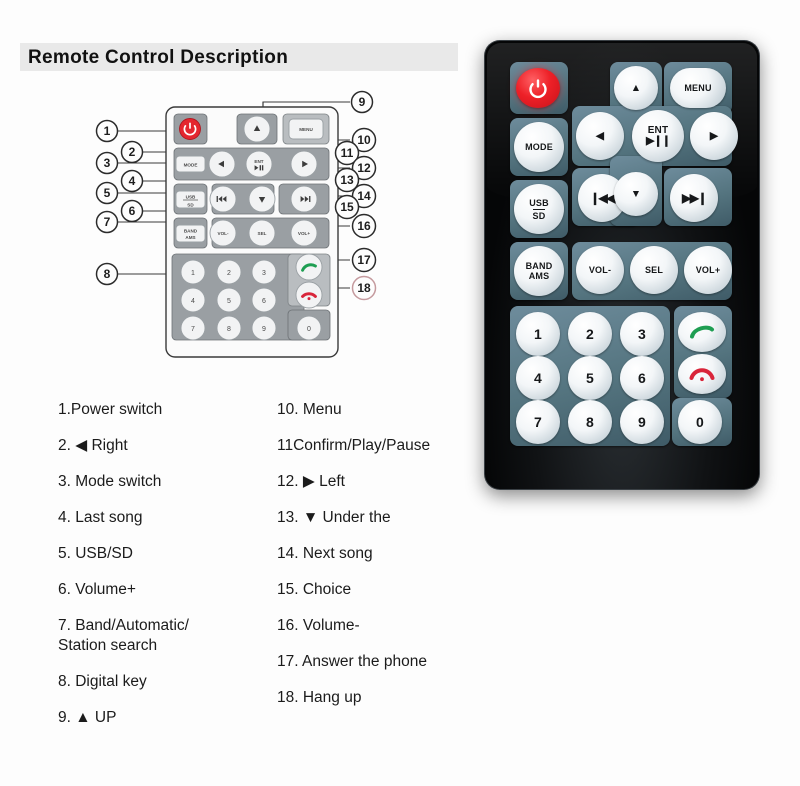  Describe the element at coordinates (600, 270) in the screenshot. I see `volume-down-button: VOL-` at that location.